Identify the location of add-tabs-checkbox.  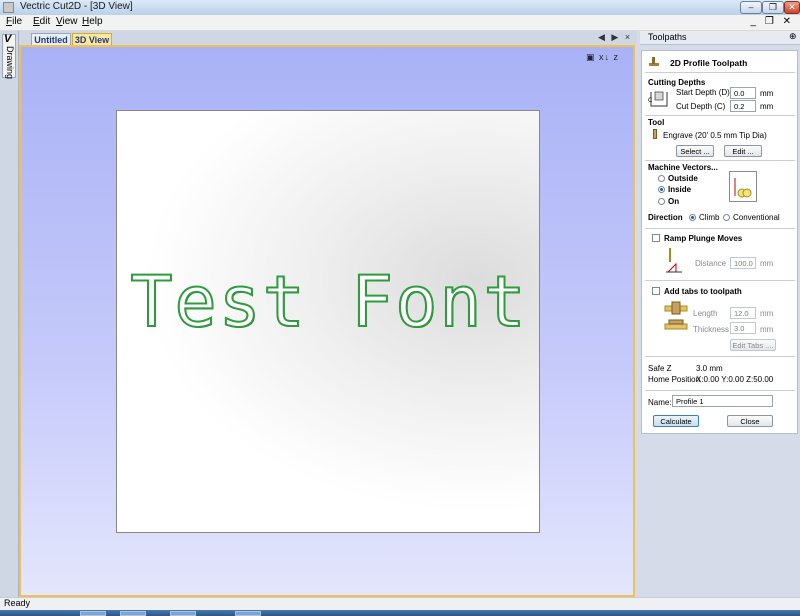
(656, 291).